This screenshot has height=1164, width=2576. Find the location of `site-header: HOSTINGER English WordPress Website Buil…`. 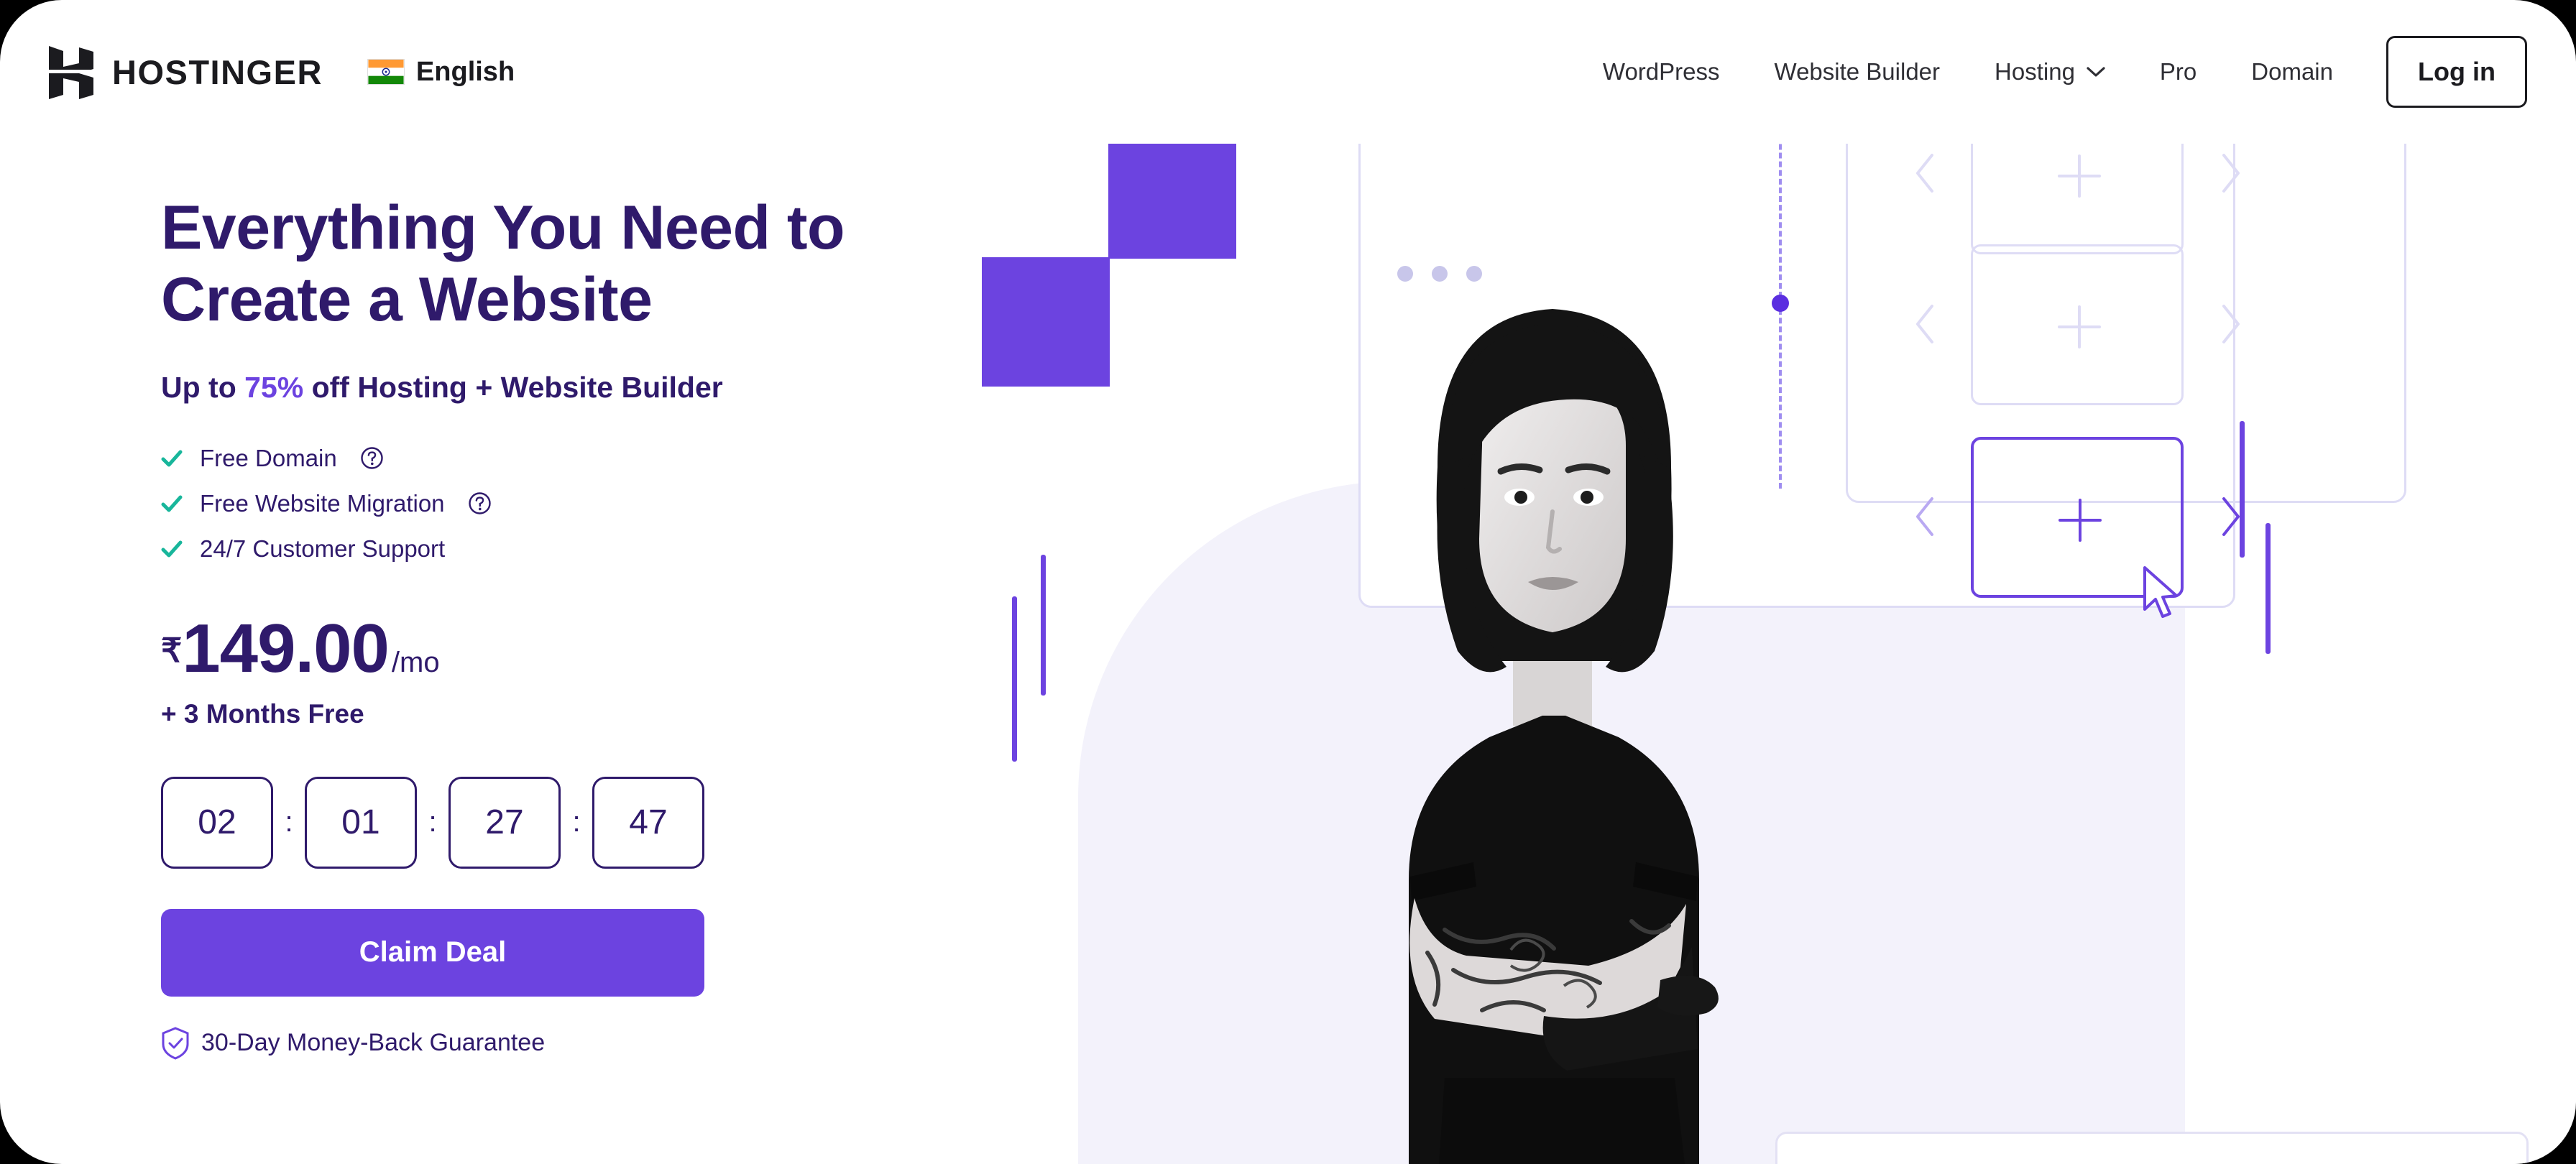

site-header: HOSTINGER English WordPress Website Buil… is located at coordinates (1288, 72).